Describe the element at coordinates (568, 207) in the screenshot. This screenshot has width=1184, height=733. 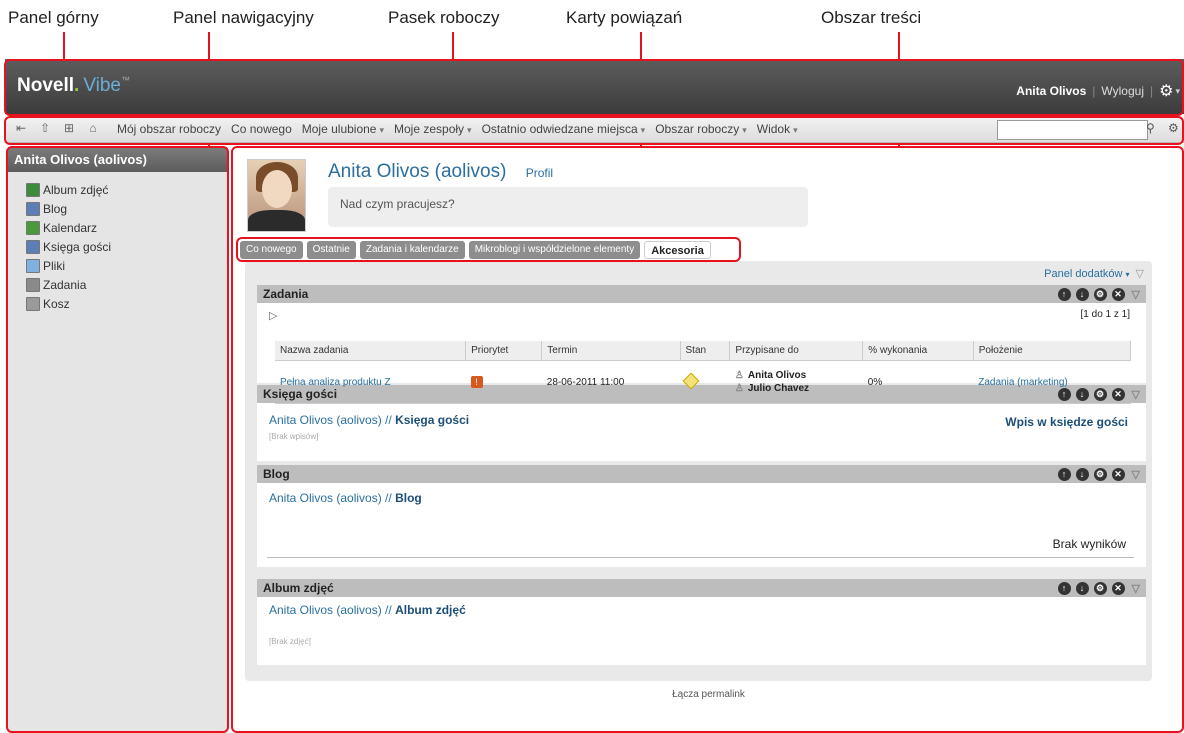
I see `status-input: Nad czym pracujesz?` at that location.